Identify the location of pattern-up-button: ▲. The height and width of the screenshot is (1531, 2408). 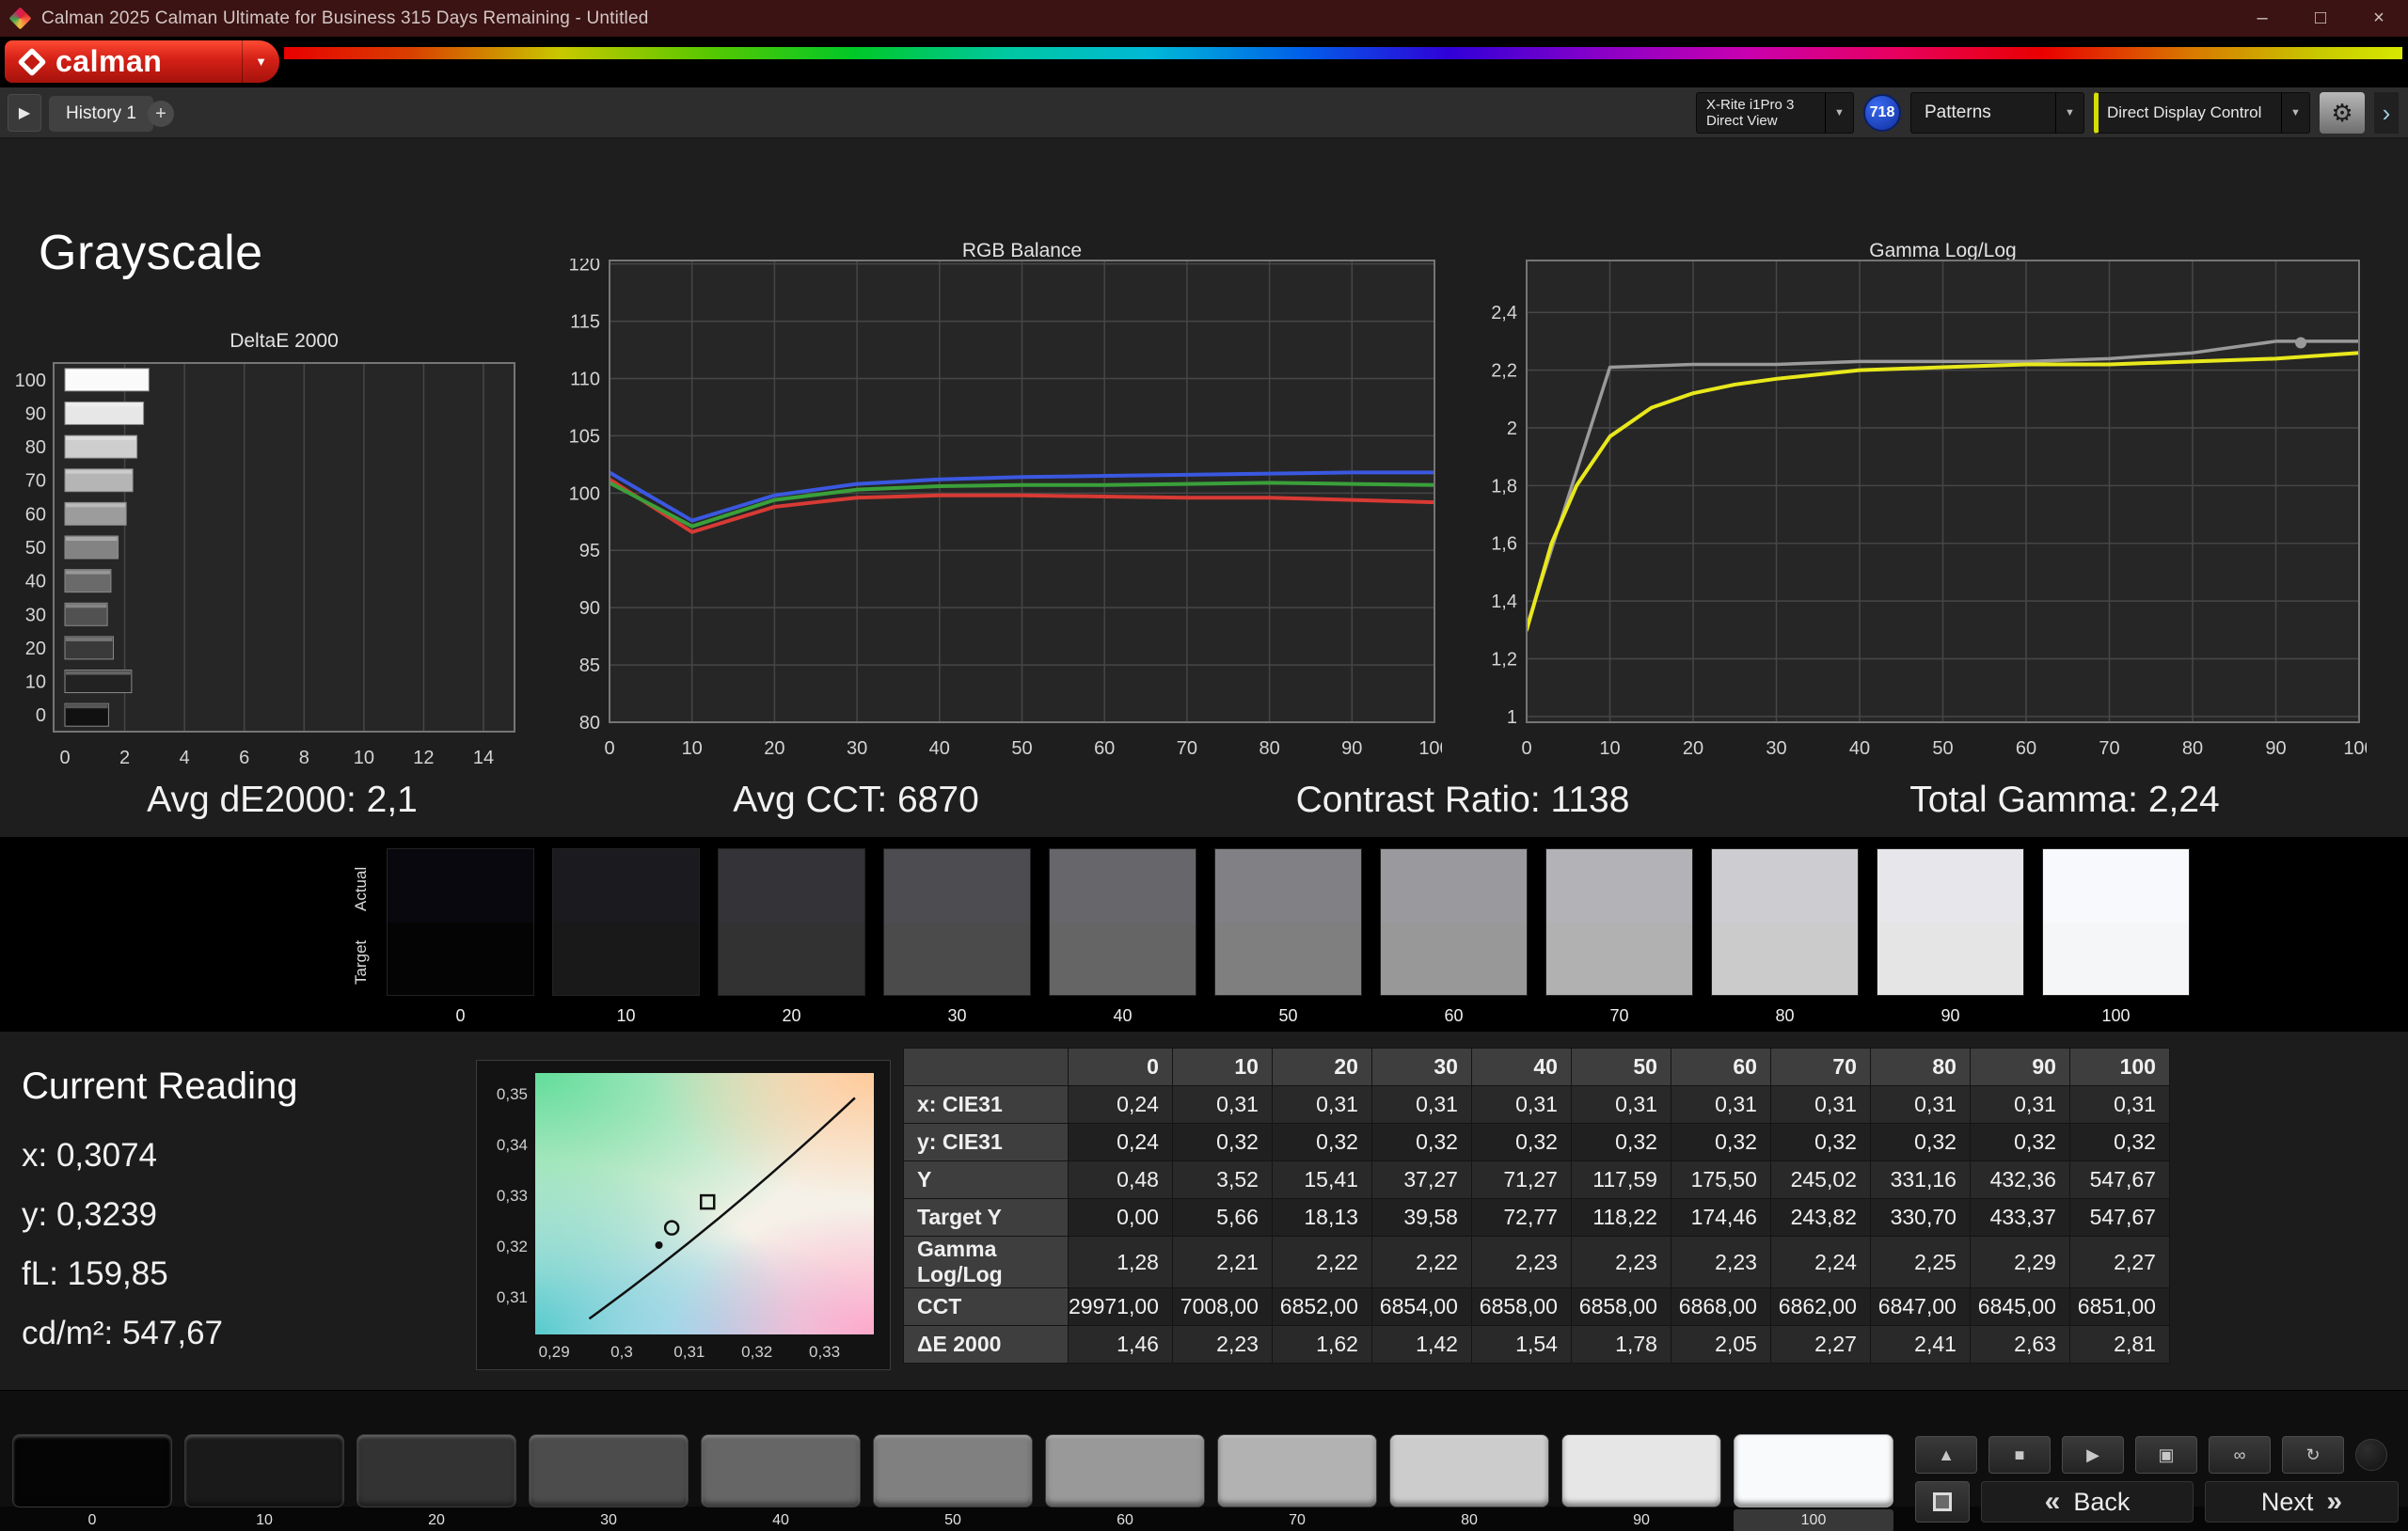
(1946, 1455).